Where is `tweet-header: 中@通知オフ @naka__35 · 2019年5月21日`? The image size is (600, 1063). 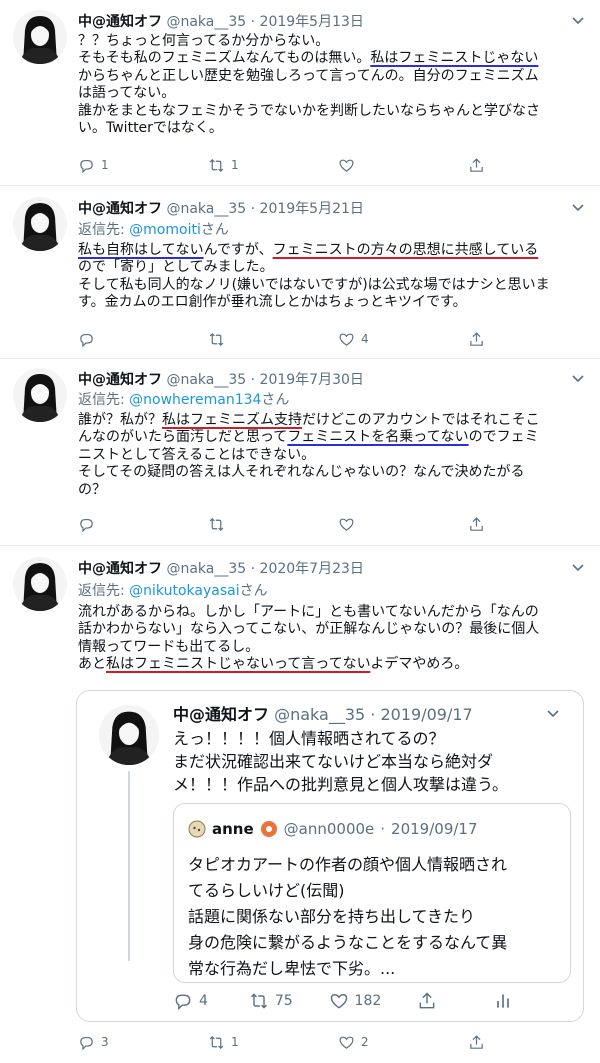
tweet-header: 中@通知オフ @naka__35 · 2019年5月21日 is located at coordinates (221, 209).